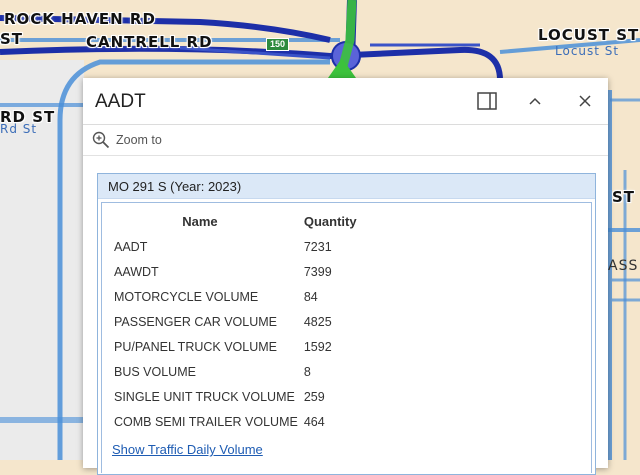 The width and height of the screenshot is (640, 475). What do you see at coordinates (196, 346) in the screenshot?
I see `cell-name: PU/PANEL TRUCK VOLUME` at bounding box center [196, 346].